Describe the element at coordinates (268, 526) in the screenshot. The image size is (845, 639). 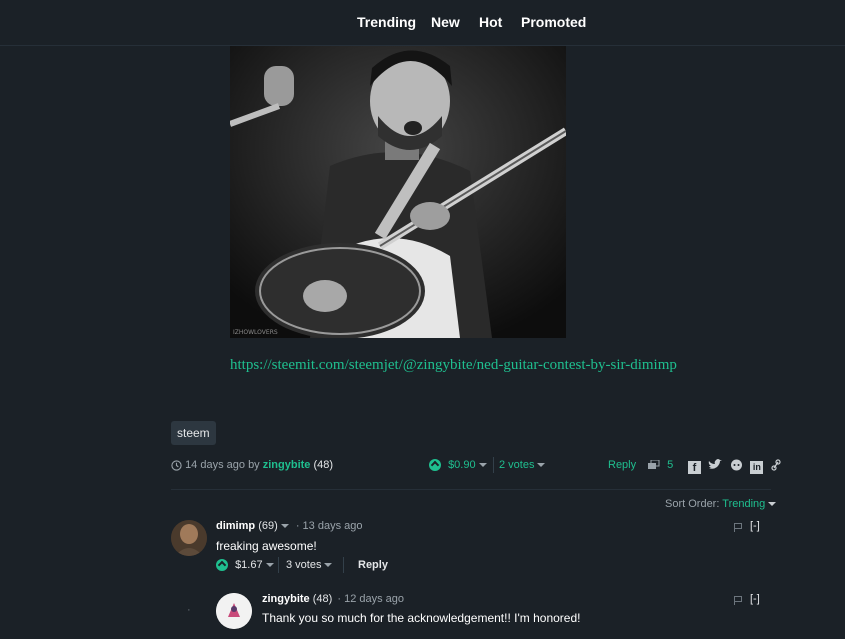
I see `comment-author-rep: (69)` at that location.